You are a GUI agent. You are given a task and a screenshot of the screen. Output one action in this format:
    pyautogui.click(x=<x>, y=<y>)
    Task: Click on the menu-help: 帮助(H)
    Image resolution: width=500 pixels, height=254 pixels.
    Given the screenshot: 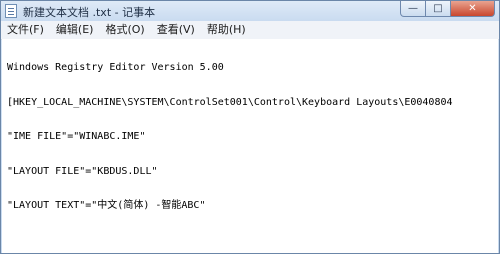 What is the action you would take?
    pyautogui.click(x=226, y=30)
    